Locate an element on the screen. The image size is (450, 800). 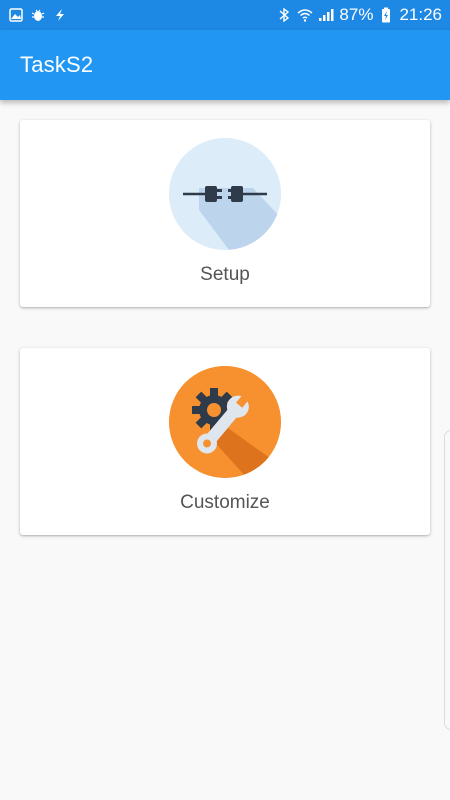
gallery-icon is located at coordinates (16, 15).